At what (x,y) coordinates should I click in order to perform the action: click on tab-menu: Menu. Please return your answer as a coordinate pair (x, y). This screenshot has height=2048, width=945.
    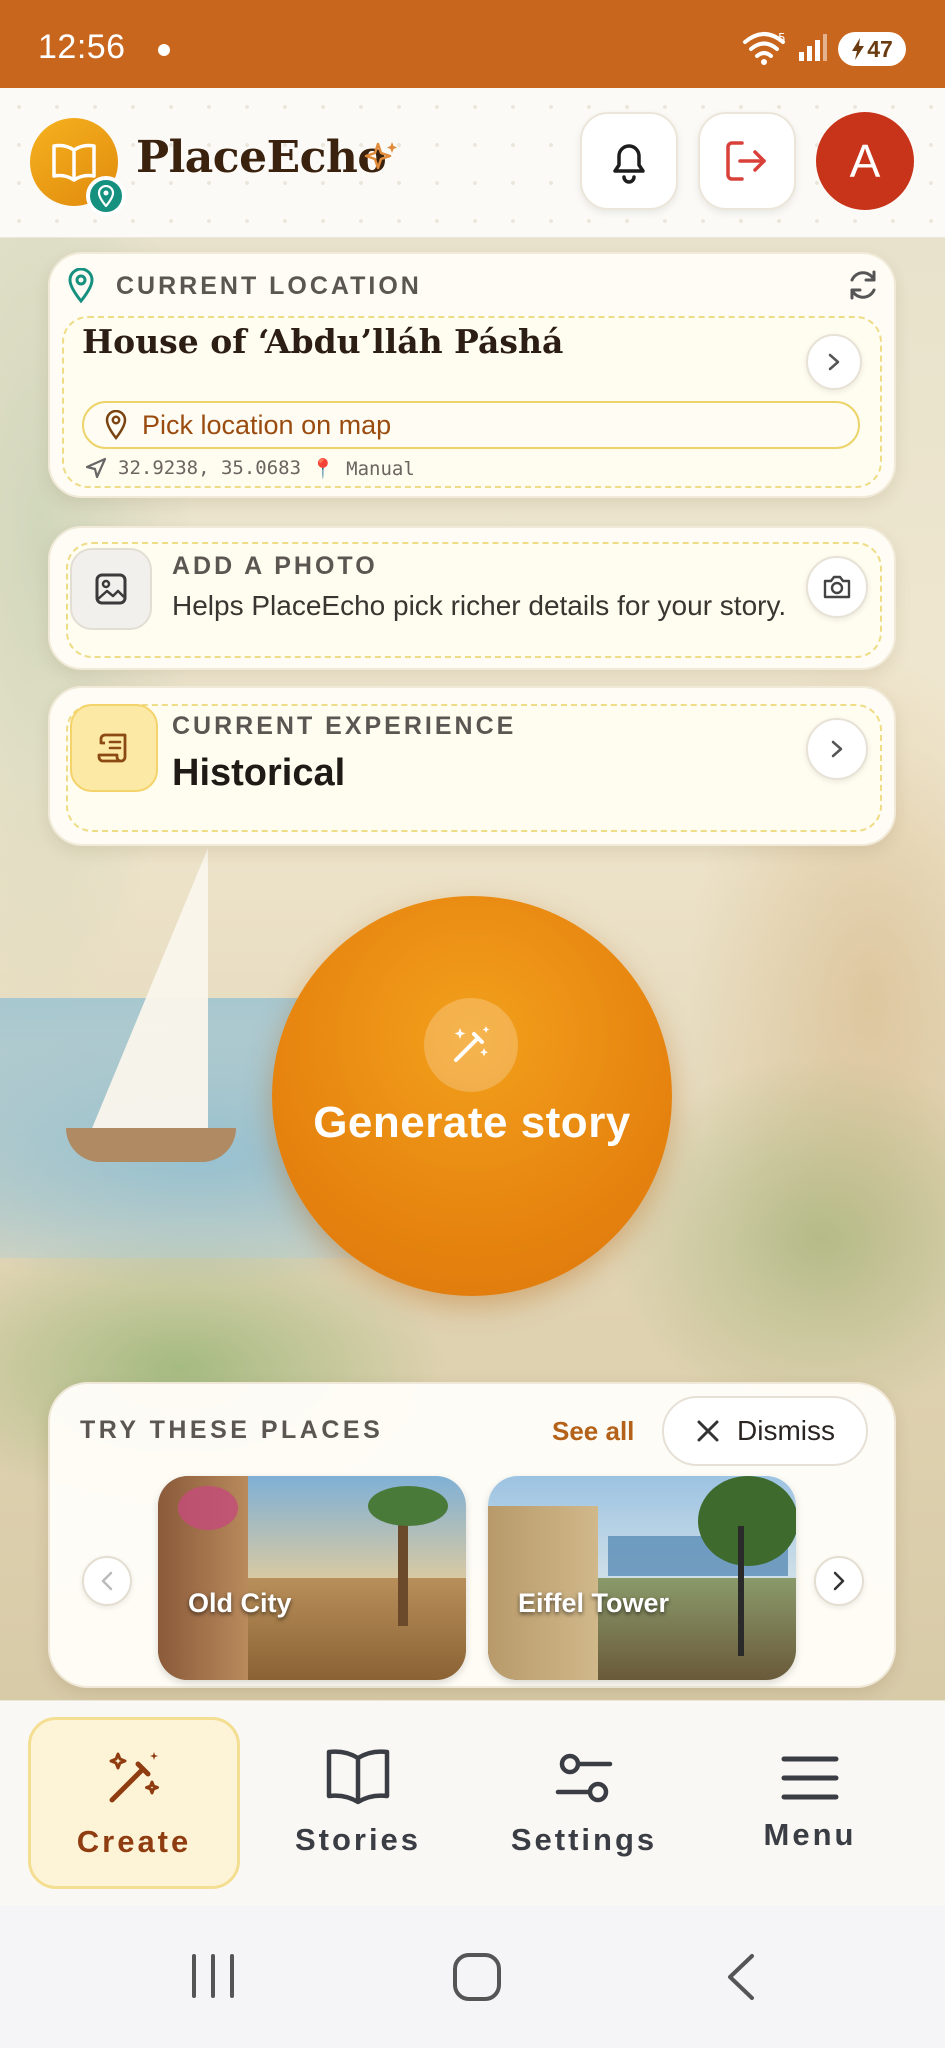
    Looking at the image, I should click on (810, 1803).